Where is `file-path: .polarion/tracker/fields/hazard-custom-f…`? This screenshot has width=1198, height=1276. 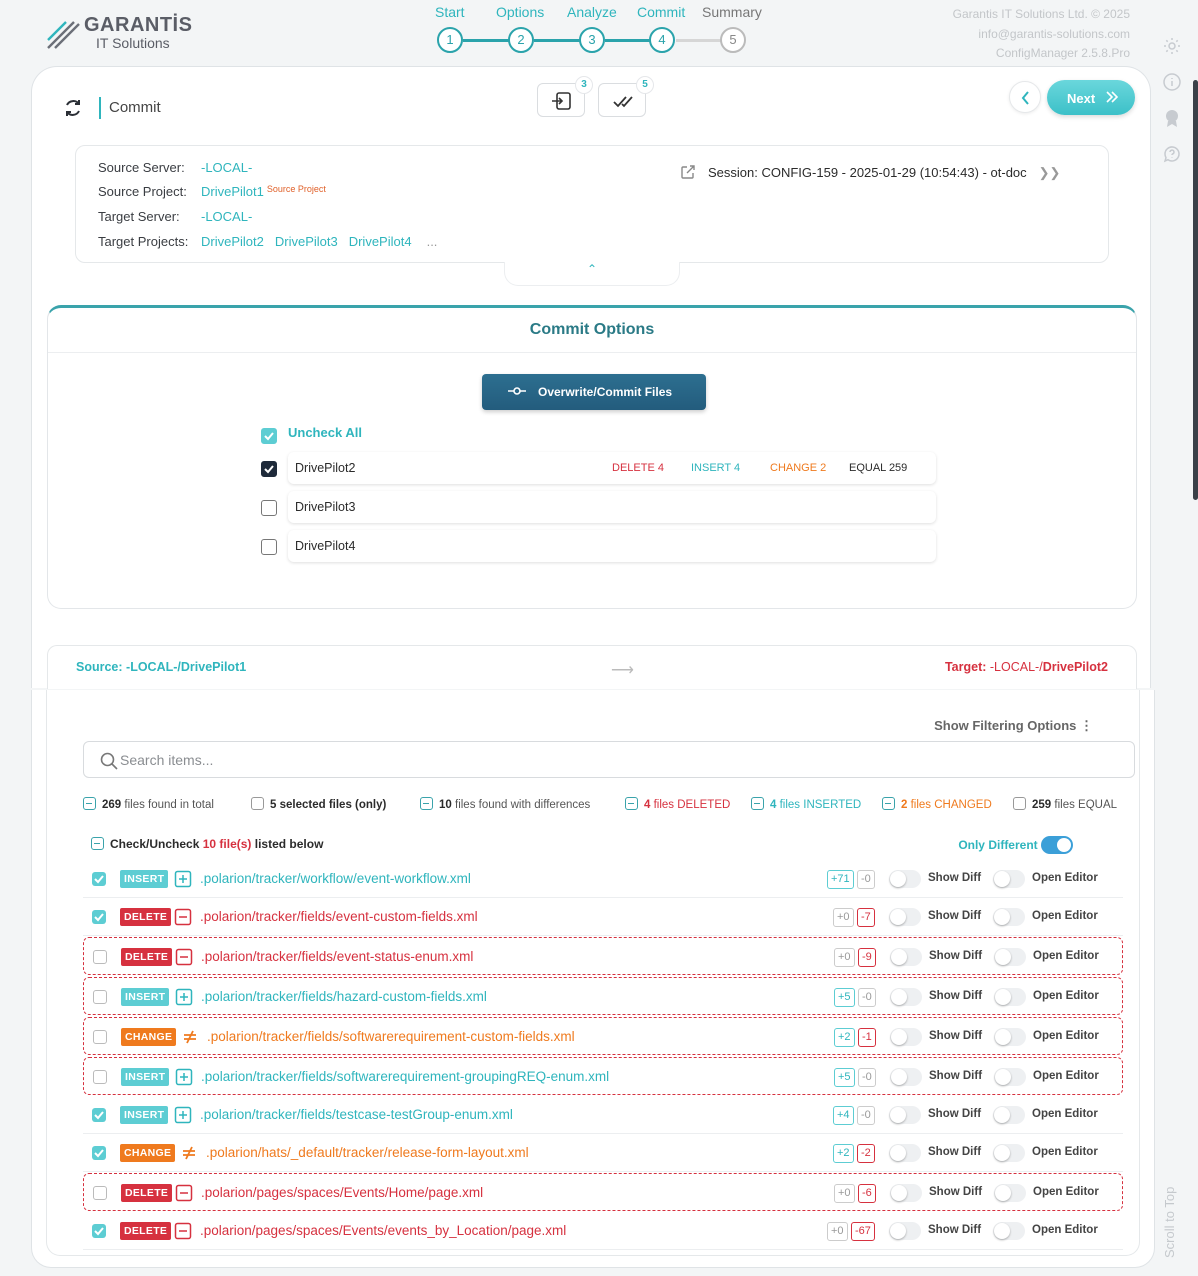 file-path: .polarion/tracker/fields/hazard-custom-f… is located at coordinates (344, 996).